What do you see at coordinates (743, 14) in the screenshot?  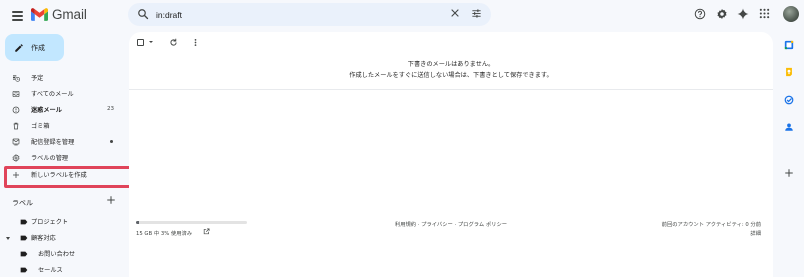 I see `gemini-sparkle-icon` at bounding box center [743, 14].